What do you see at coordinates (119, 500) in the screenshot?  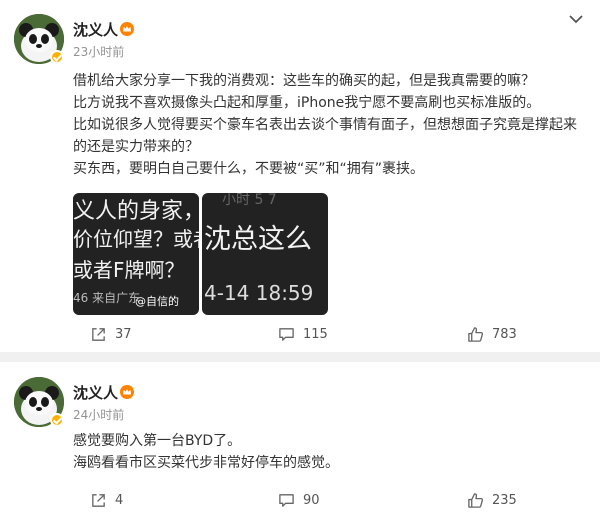 I see `share-count: 4` at bounding box center [119, 500].